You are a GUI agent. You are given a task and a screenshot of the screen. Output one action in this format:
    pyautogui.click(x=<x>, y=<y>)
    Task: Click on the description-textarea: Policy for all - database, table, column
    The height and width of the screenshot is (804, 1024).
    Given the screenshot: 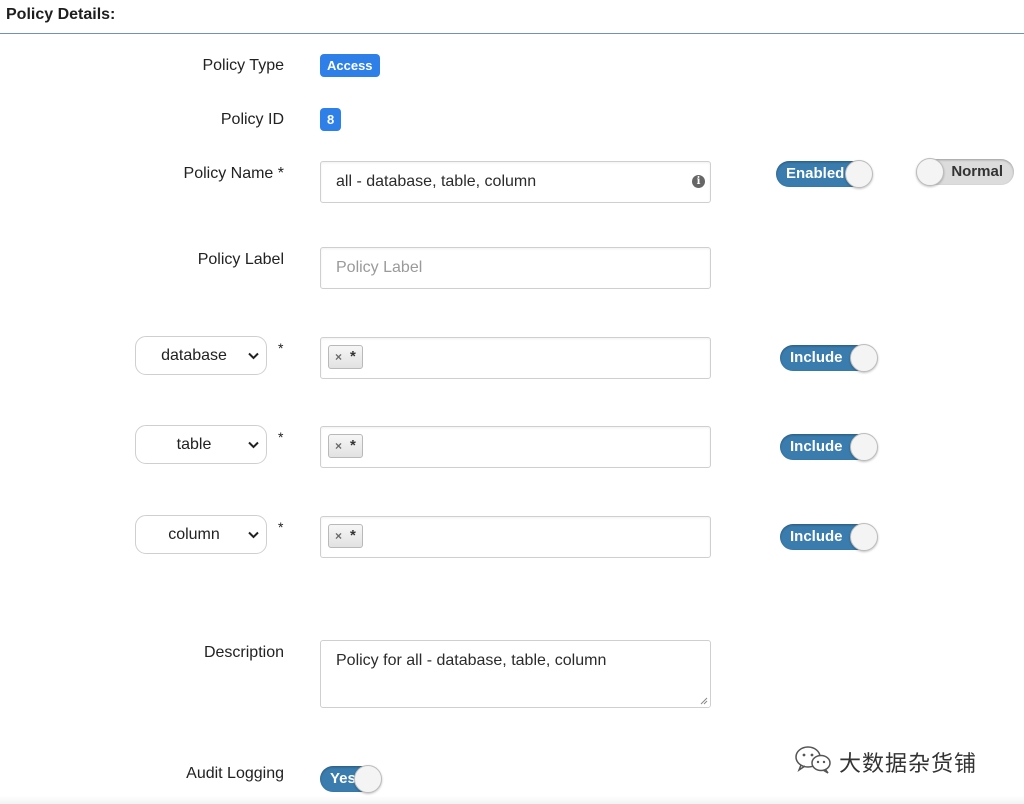 What is the action you would take?
    pyautogui.click(x=515, y=674)
    